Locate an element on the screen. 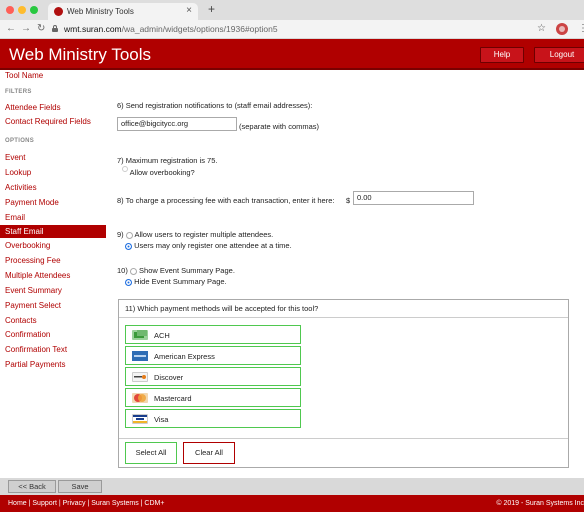  sidebar-item-contact-required-fields: Contact Required Fields is located at coordinates (53, 121).